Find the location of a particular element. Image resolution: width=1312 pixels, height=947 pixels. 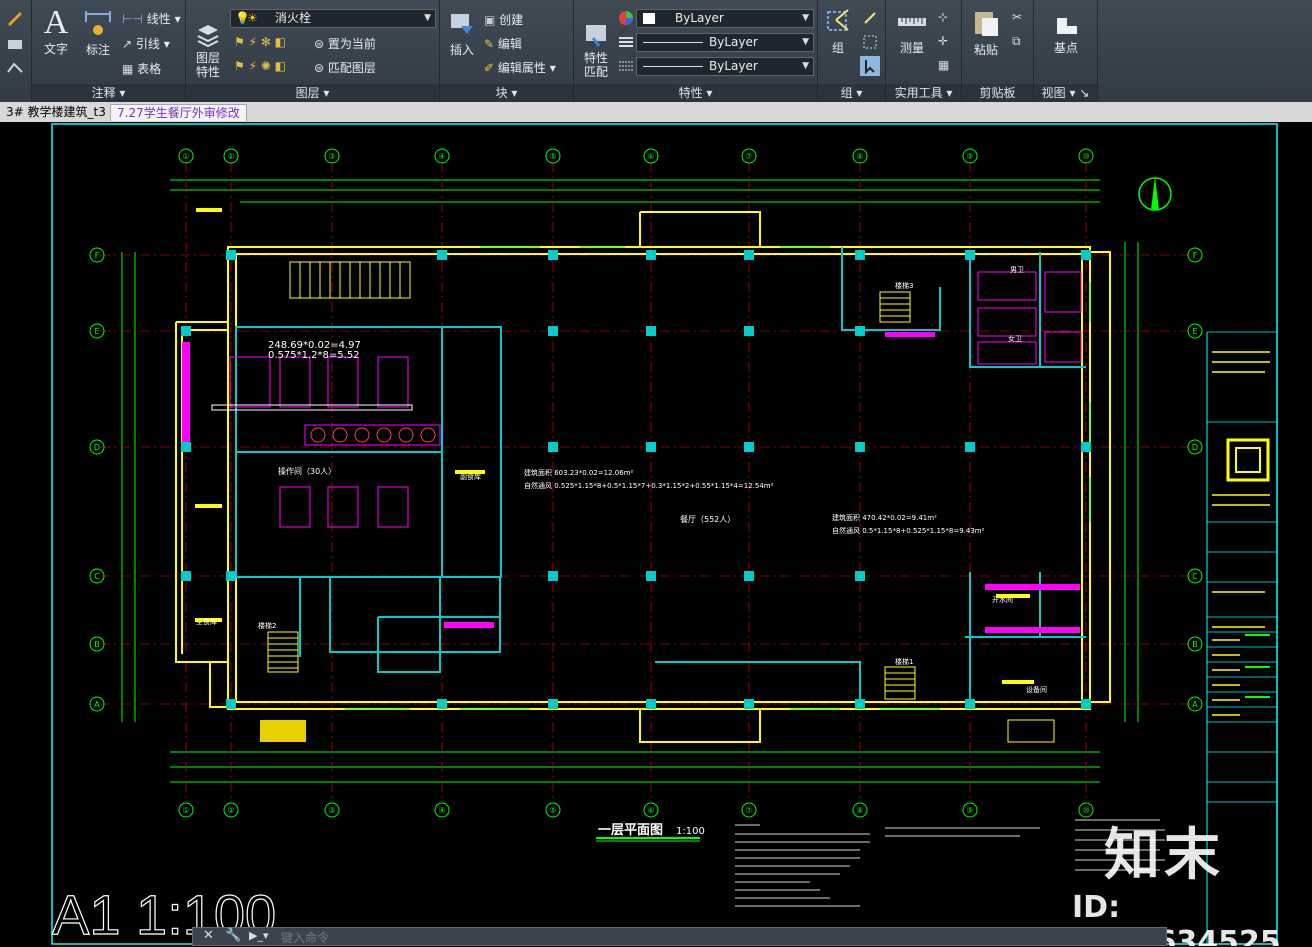

paste-button: 粘贴 is located at coordinates (986, 33).